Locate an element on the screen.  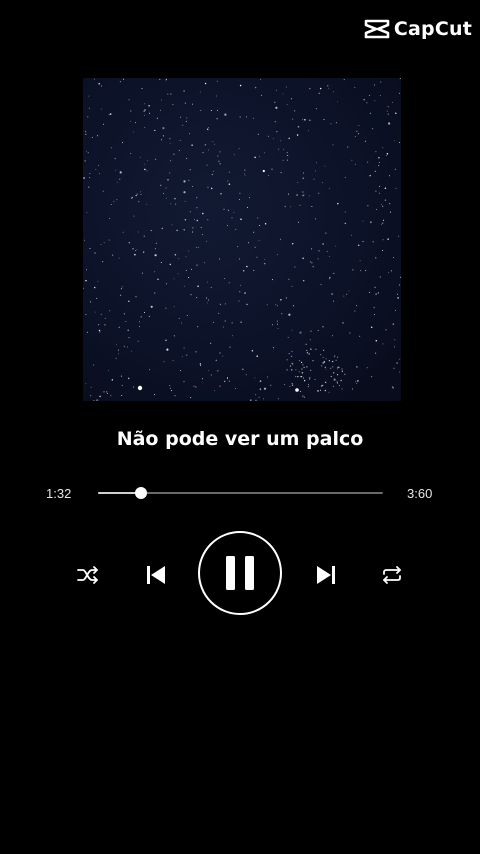
skip-next-icon is located at coordinates (326, 575).